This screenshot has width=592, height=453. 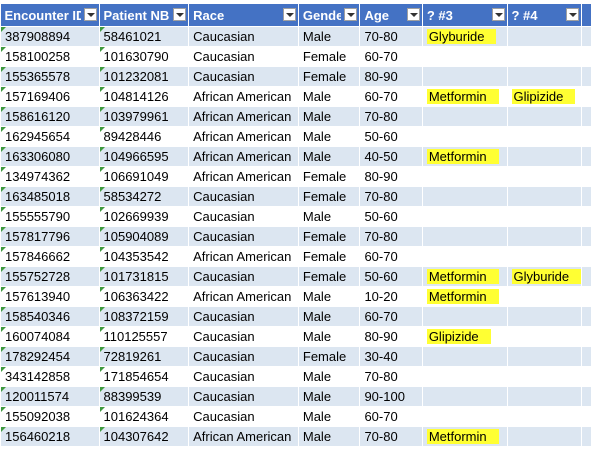 I want to click on header-encounter-id: Encounter ID, so click(x=50, y=15).